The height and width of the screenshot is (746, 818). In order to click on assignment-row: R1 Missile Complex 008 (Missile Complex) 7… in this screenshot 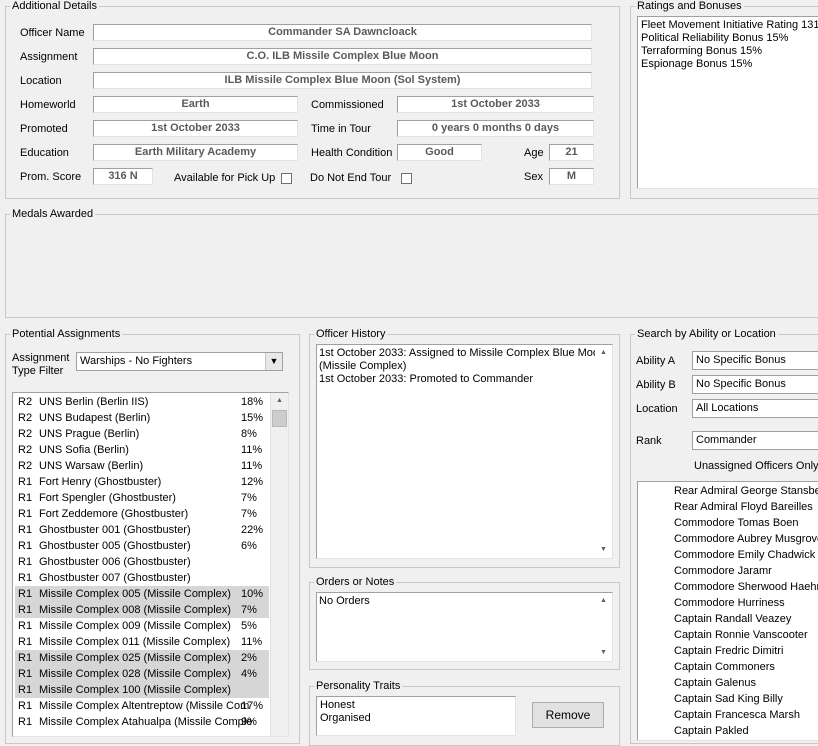, I will do `click(142, 610)`.